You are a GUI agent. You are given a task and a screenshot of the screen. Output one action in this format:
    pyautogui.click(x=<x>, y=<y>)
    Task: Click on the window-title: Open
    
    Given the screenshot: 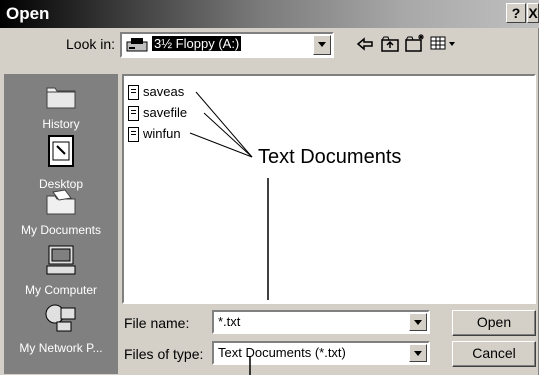 What is the action you would take?
    pyautogui.click(x=28, y=13)
    